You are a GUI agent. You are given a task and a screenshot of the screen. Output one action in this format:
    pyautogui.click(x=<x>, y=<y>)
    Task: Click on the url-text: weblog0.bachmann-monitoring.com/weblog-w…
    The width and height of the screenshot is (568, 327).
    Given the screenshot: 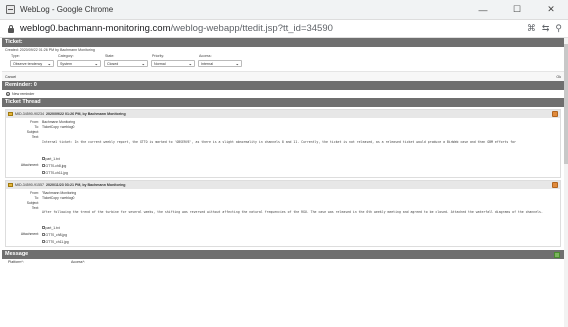 What is the action you would take?
    pyautogui.click(x=273, y=28)
    